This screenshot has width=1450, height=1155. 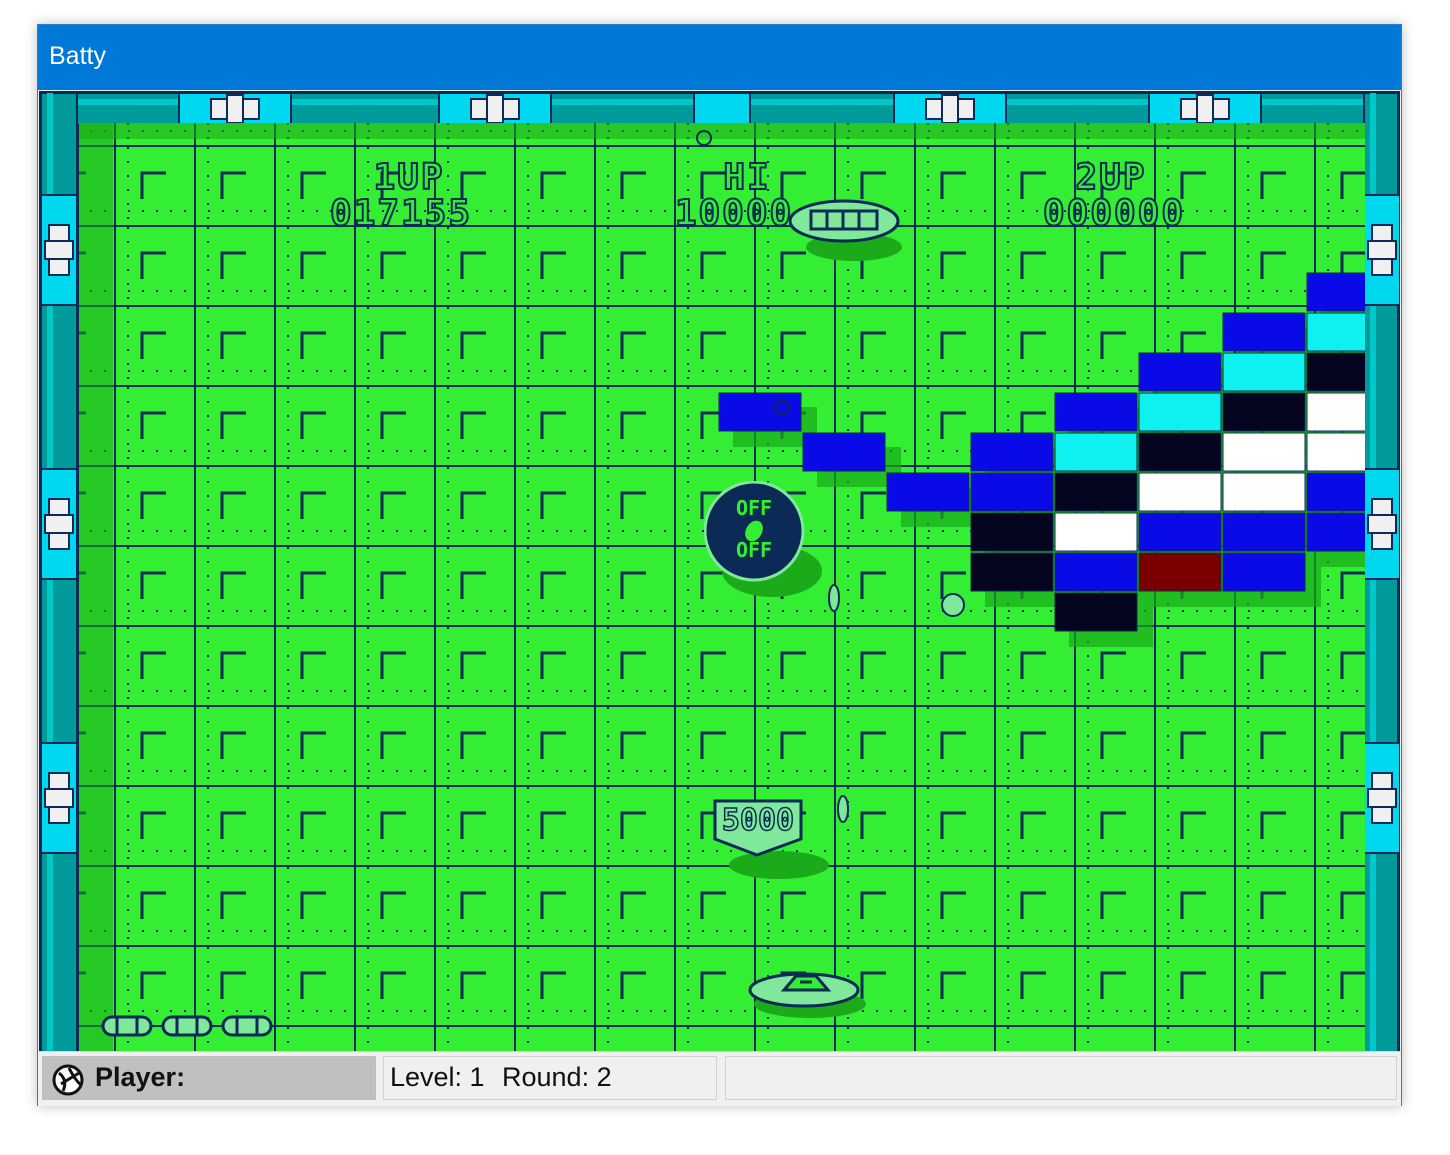 I want to click on lives-indicator, so click(x=201, y=1030).